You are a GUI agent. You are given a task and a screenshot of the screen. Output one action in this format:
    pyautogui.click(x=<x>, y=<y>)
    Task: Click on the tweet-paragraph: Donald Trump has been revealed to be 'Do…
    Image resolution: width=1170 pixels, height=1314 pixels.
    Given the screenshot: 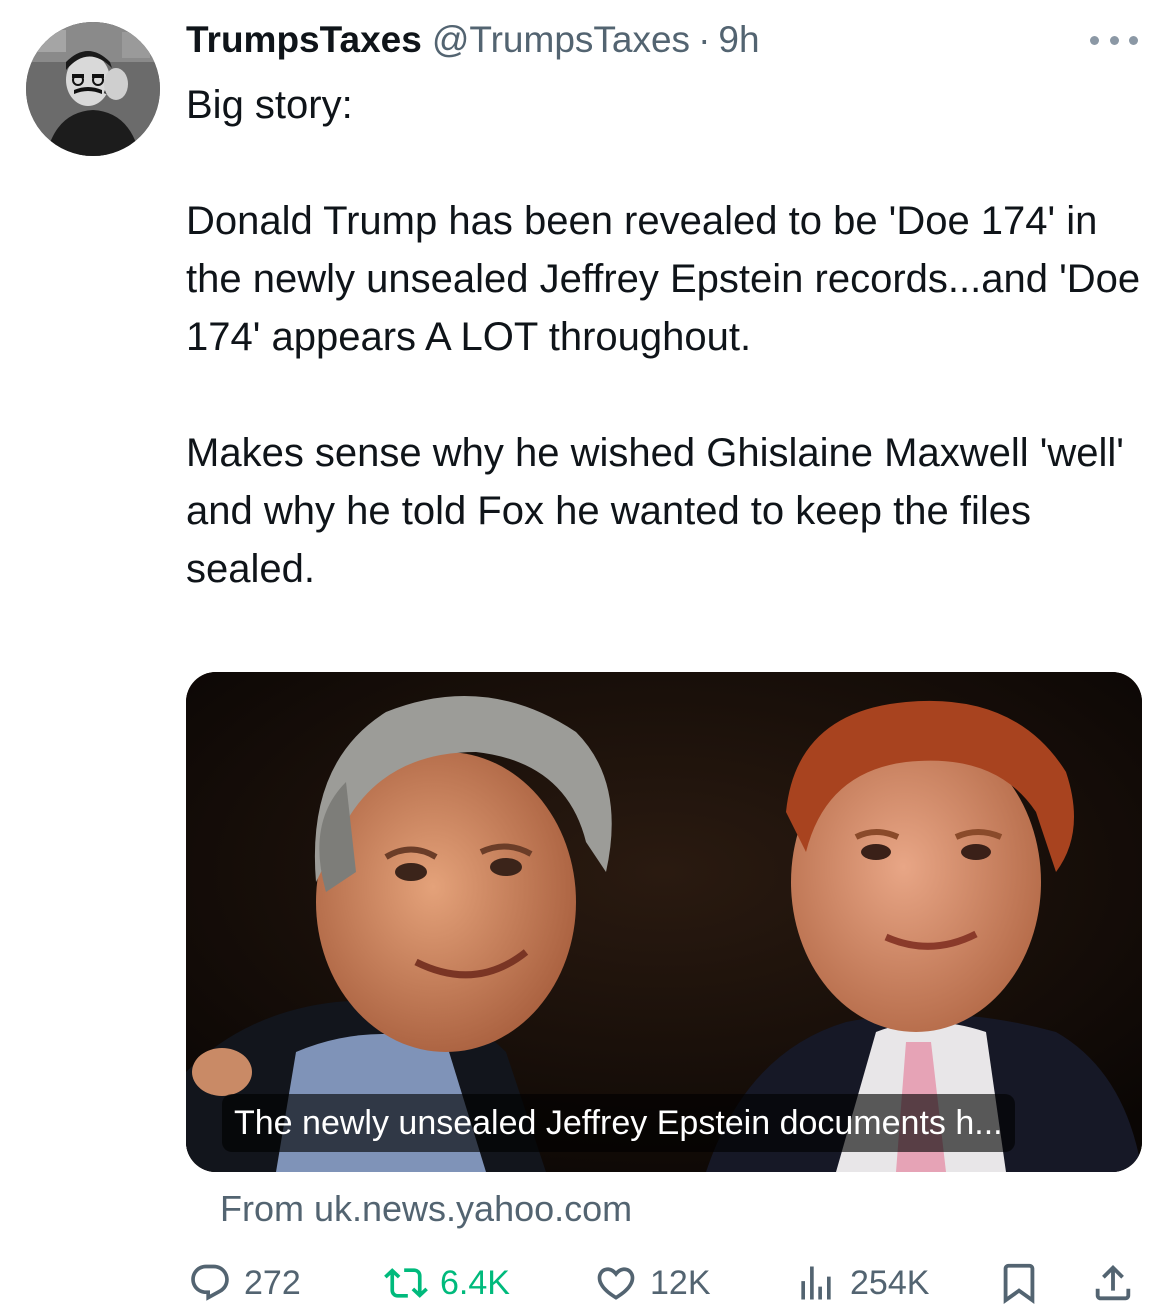 What is the action you would take?
    pyautogui.click(x=669, y=279)
    